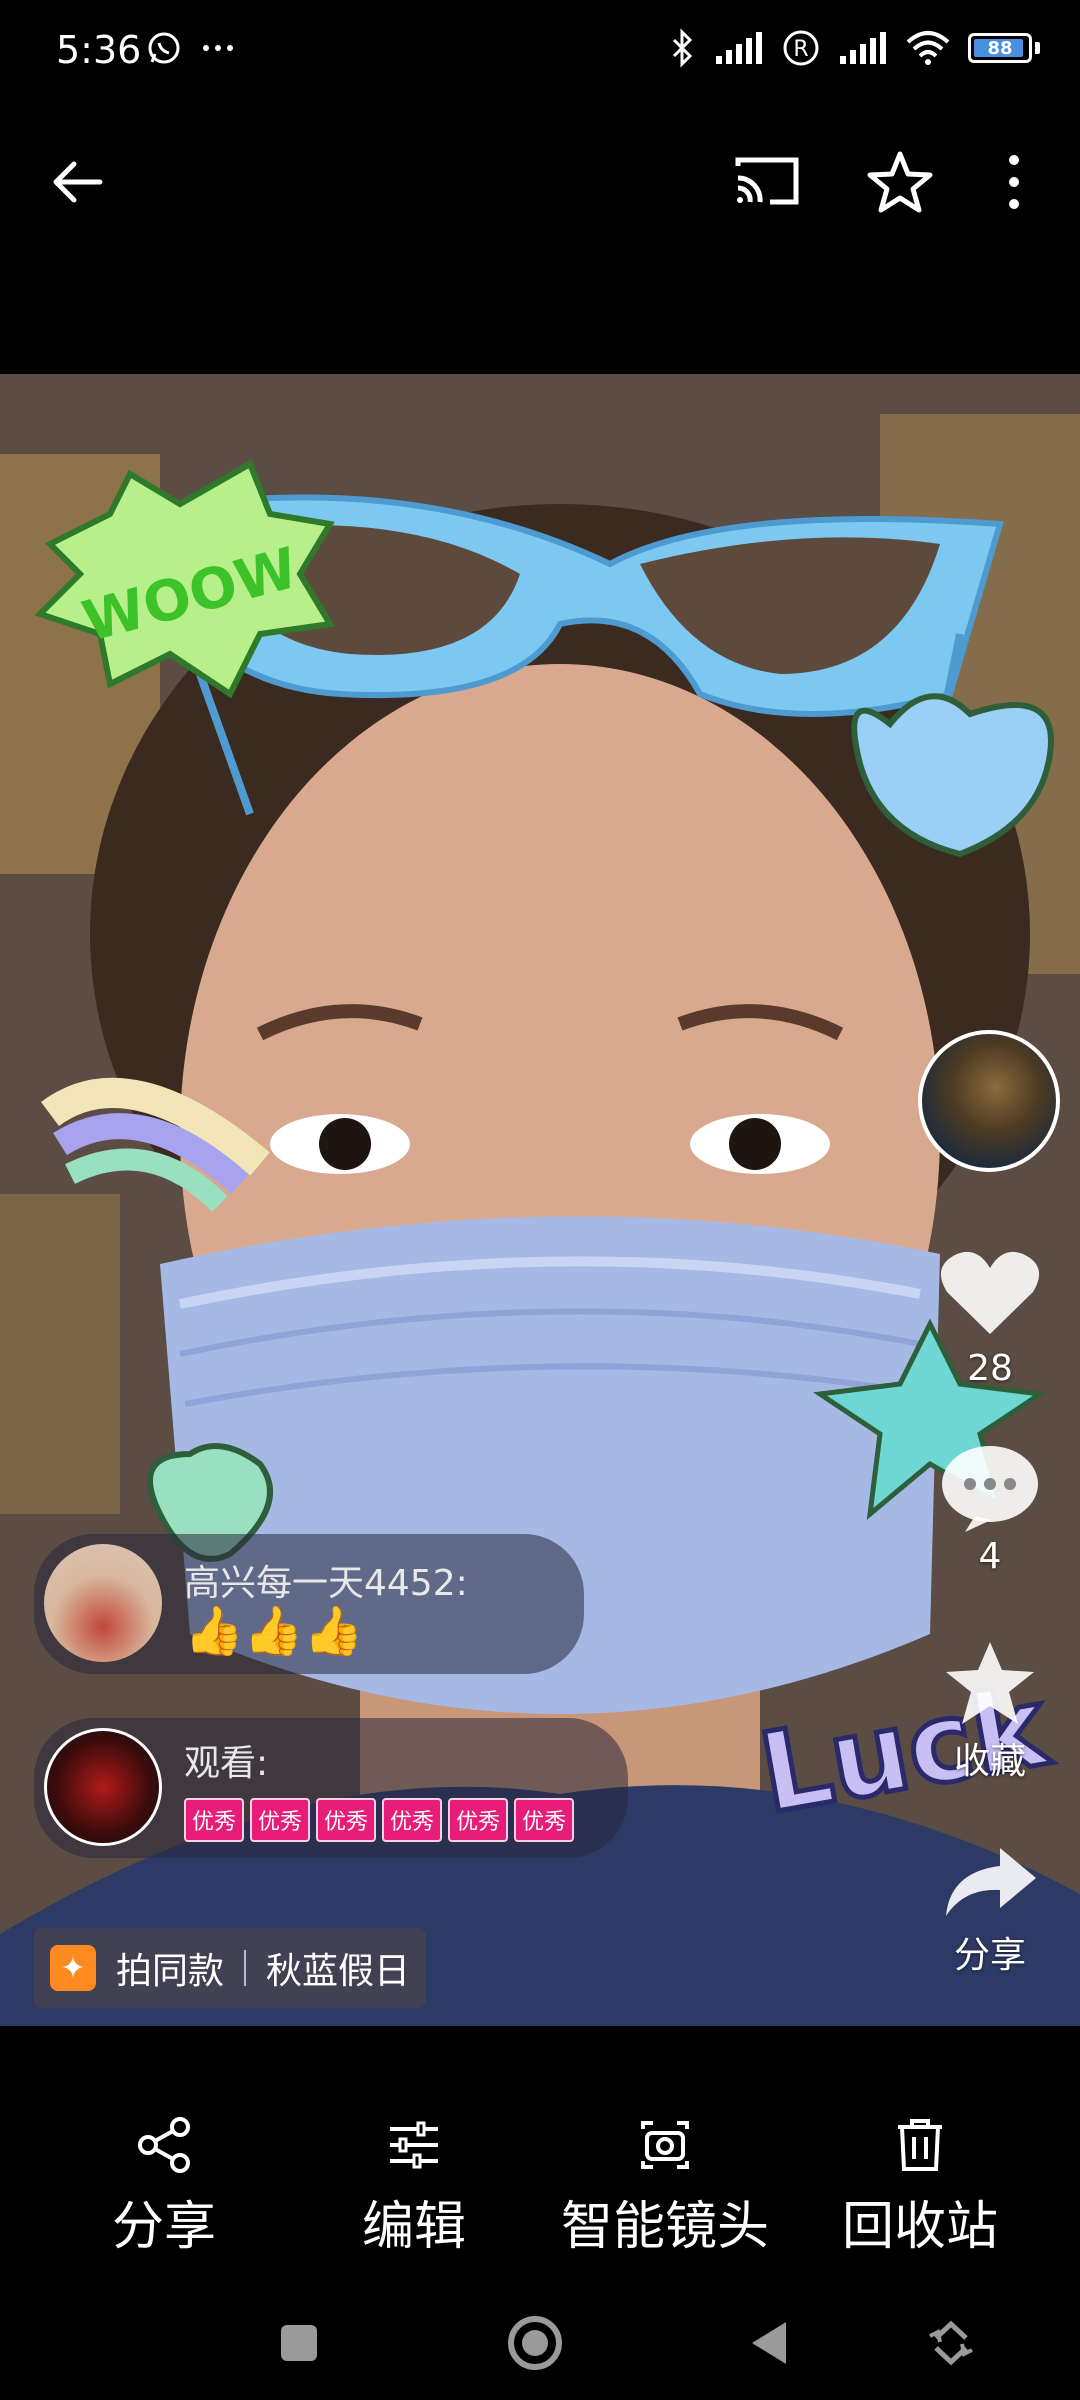  What do you see at coordinates (535, 2343) in the screenshot?
I see `home-icon` at bounding box center [535, 2343].